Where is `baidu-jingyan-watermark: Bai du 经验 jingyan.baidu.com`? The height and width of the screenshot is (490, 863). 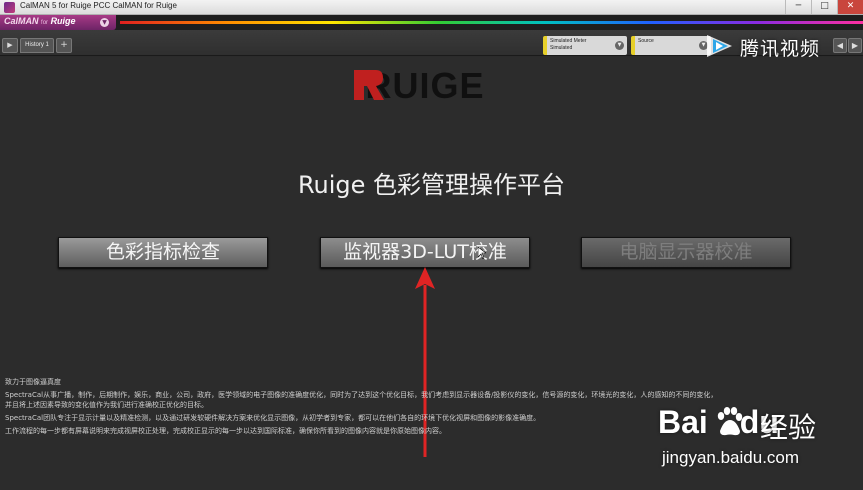 baidu-jingyan-watermark: Bai du 经验 jingyan.baidu.com is located at coordinates (758, 447).